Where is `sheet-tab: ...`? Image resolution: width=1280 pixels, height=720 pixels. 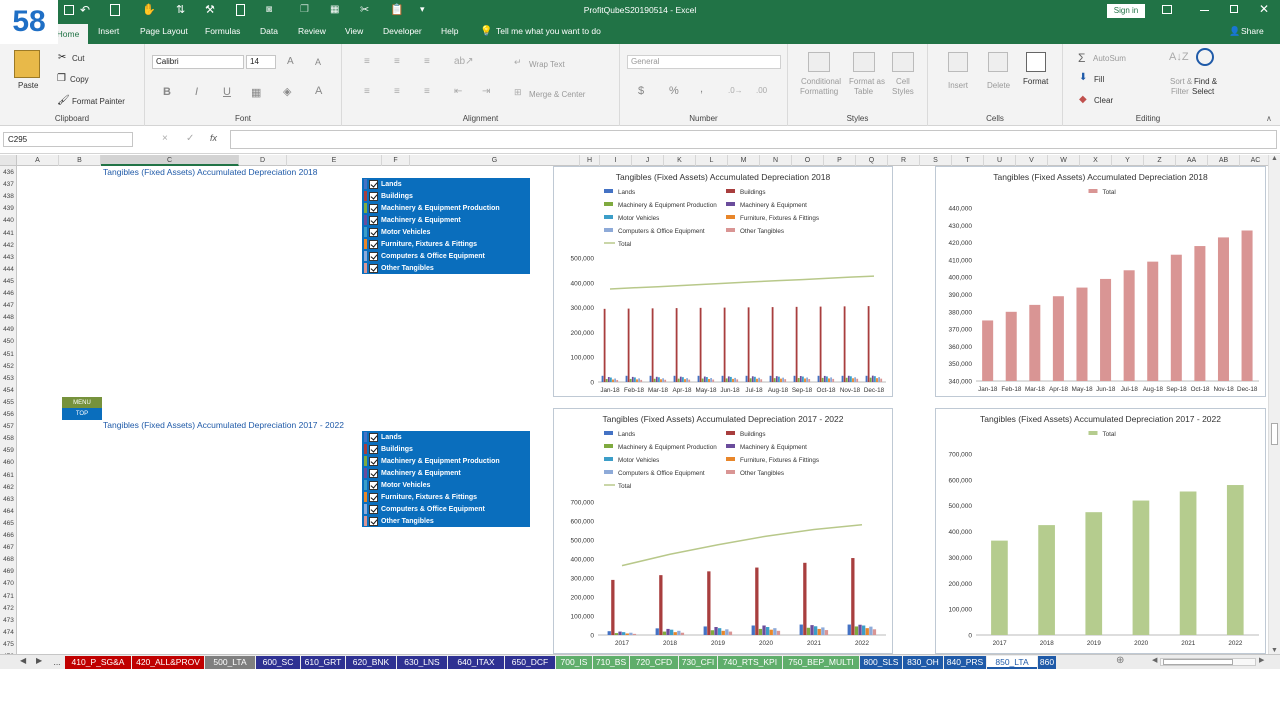
sheet-tab: ... is located at coordinates (57, 662).